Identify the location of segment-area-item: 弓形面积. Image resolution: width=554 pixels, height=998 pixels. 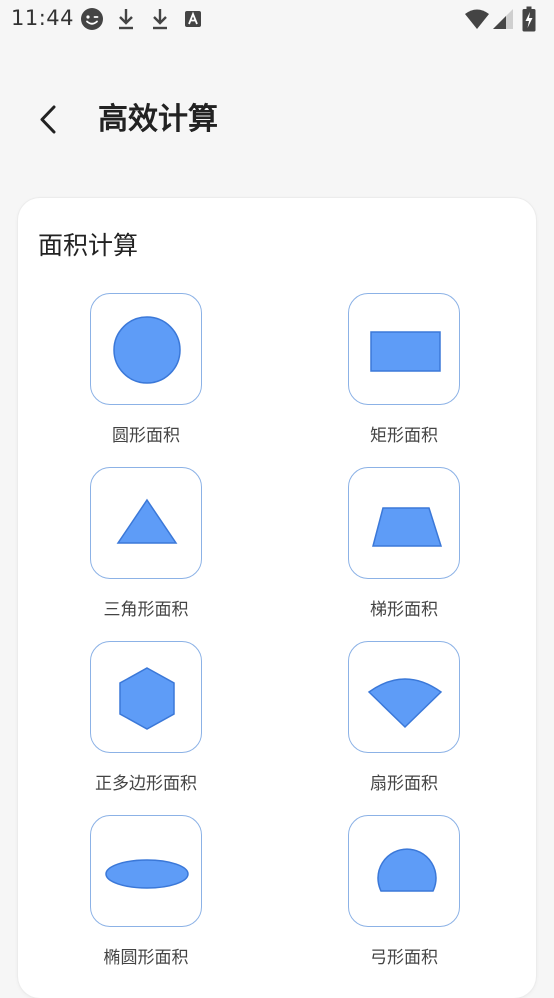
(406, 895).